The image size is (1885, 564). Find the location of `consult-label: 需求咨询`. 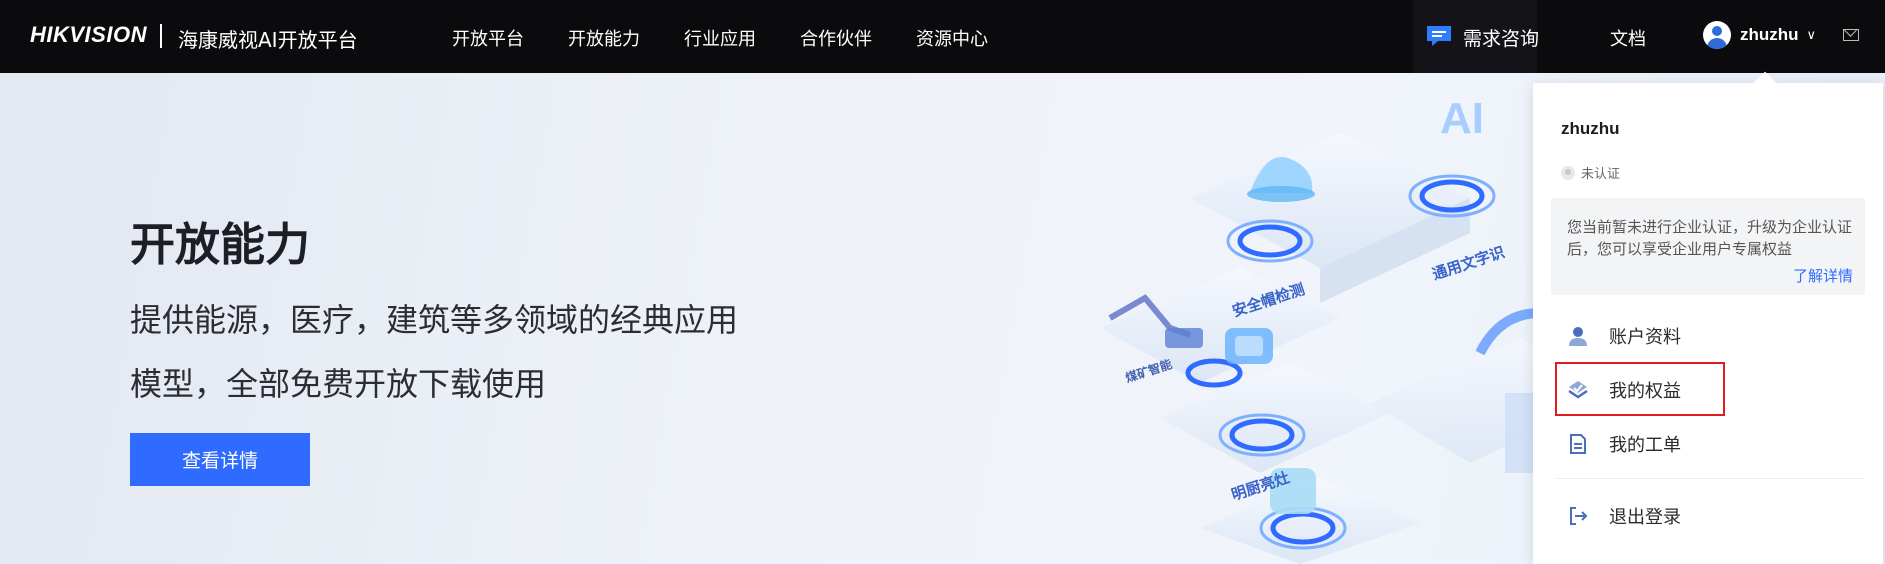

consult-label: 需求咨询 is located at coordinates (1501, 39).